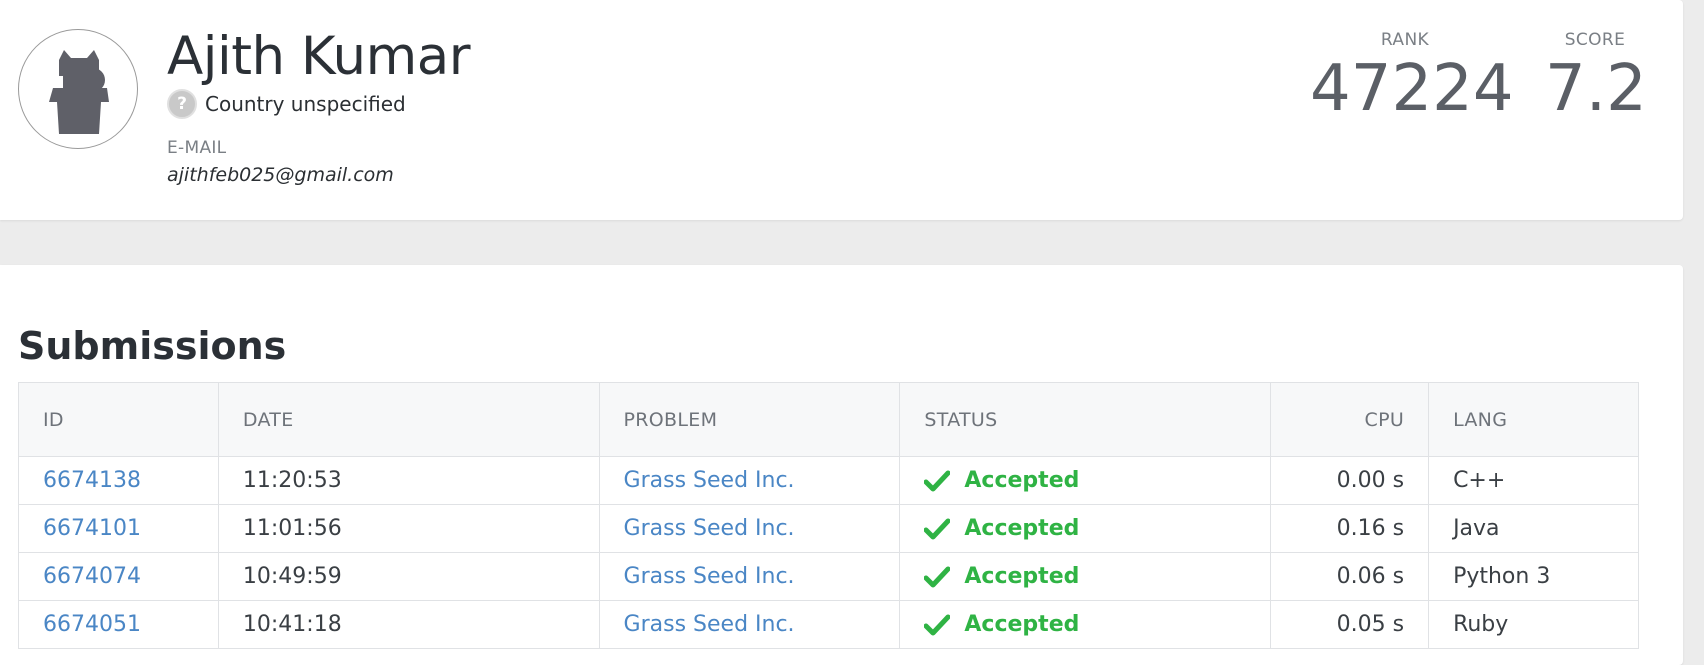 The image size is (1704, 665). What do you see at coordinates (152, 346) in the screenshot?
I see `submissions-title: Submissions` at bounding box center [152, 346].